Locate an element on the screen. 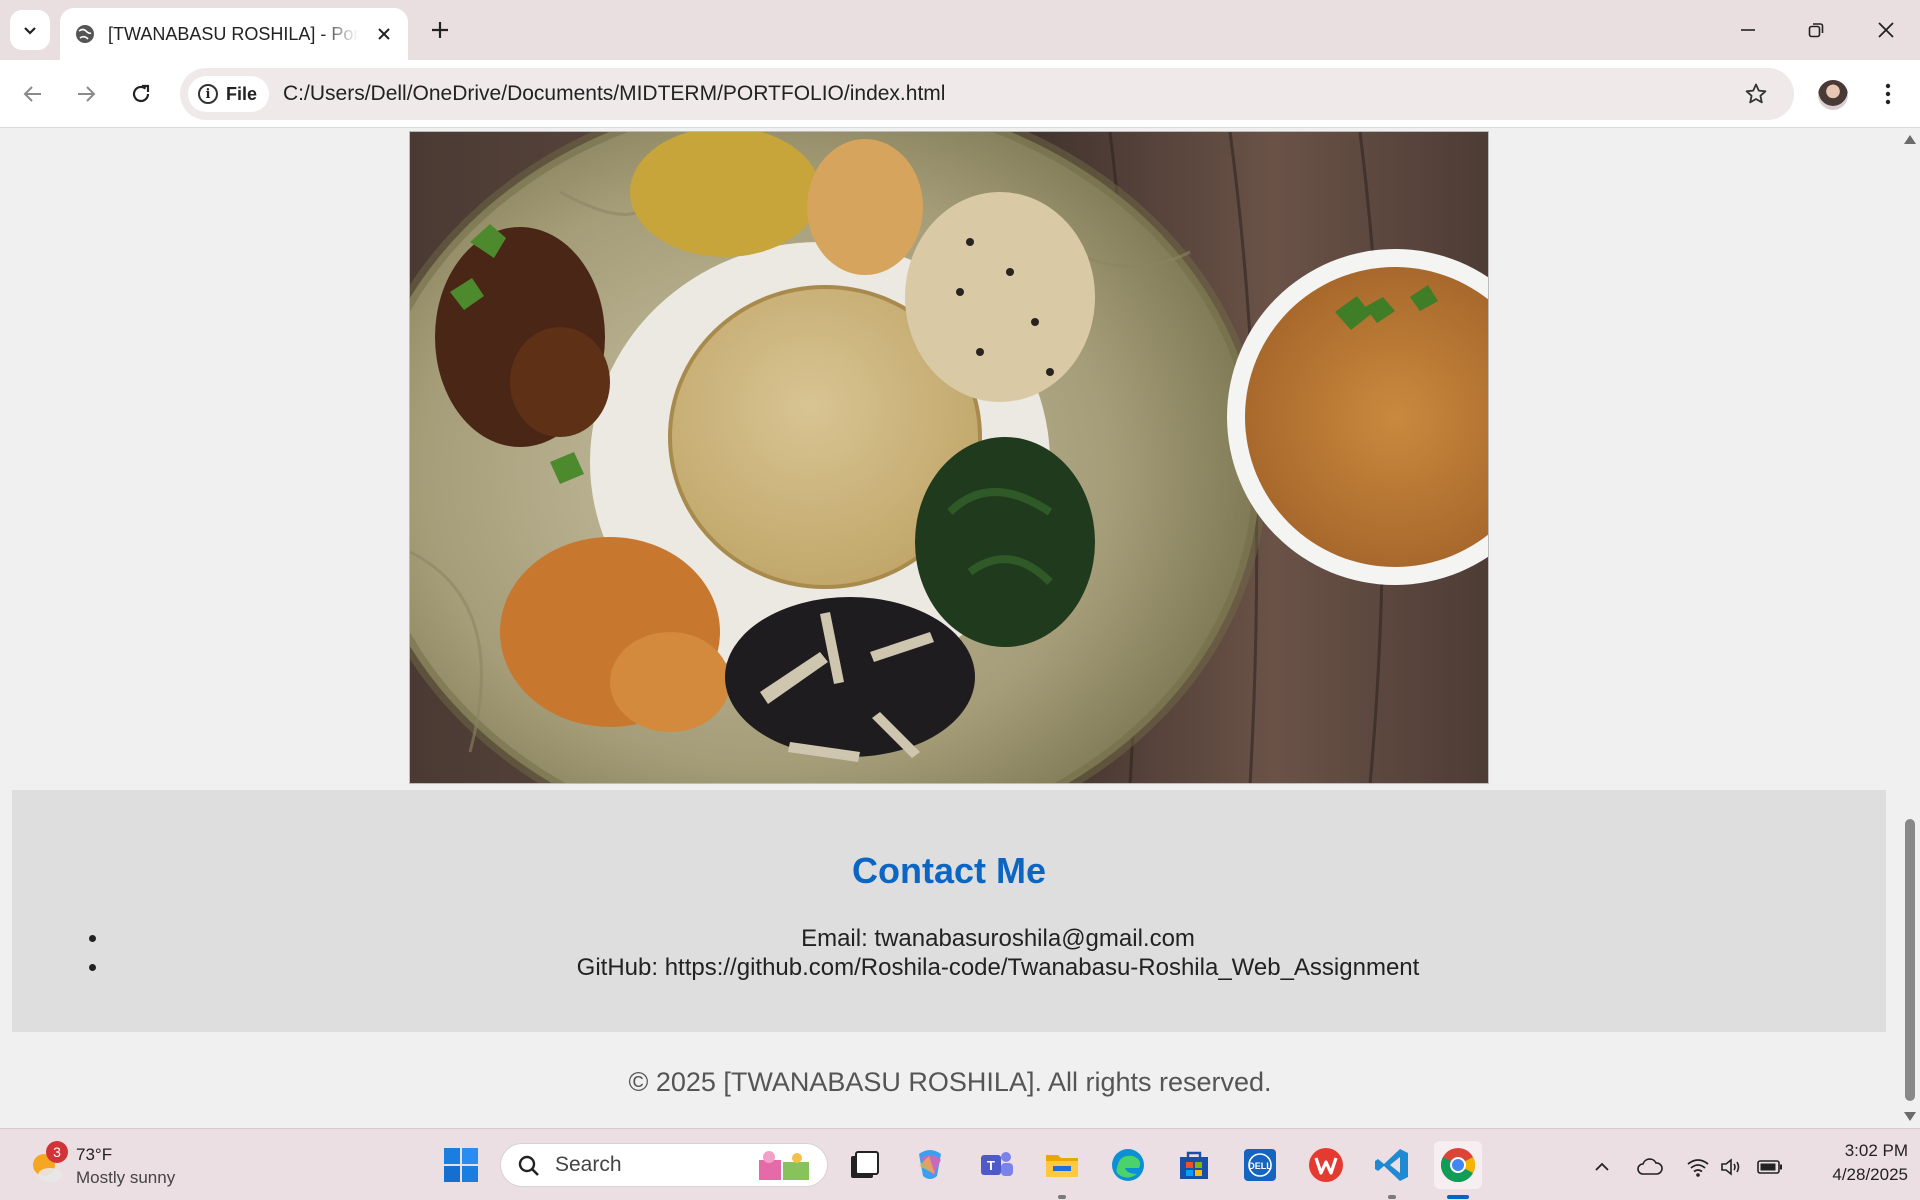  weather-desc: Mostly sunny is located at coordinates (126, 1177).